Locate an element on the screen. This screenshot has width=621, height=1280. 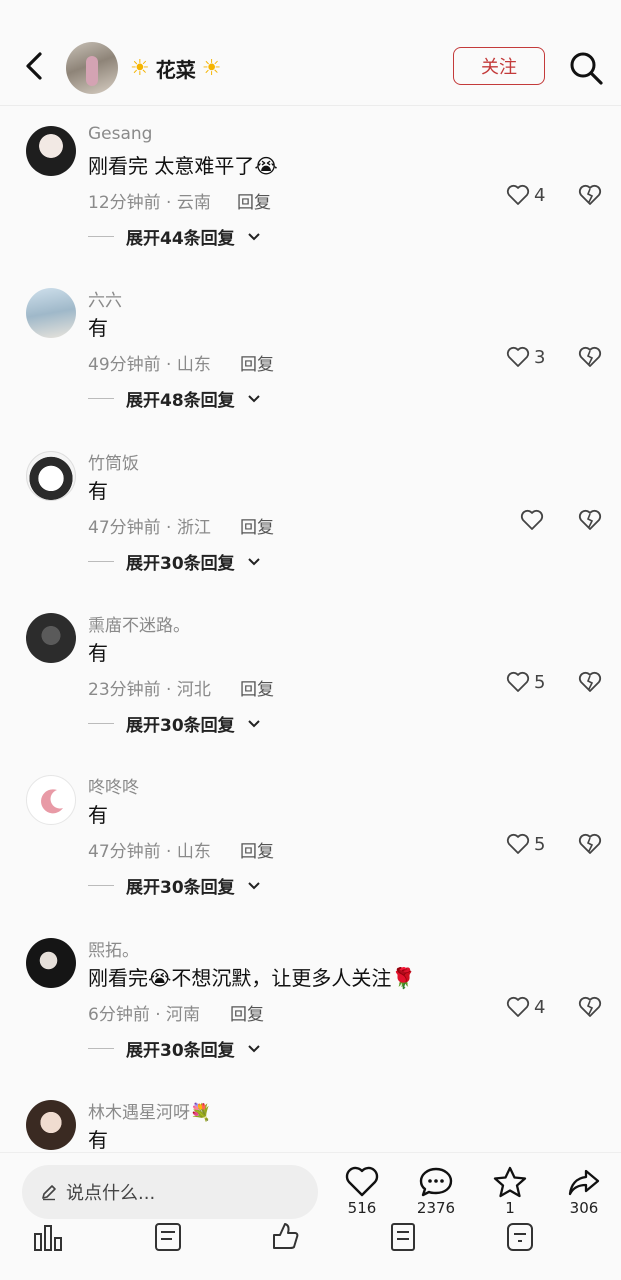
comment-username: 竹筒饭 is located at coordinates (113, 461).